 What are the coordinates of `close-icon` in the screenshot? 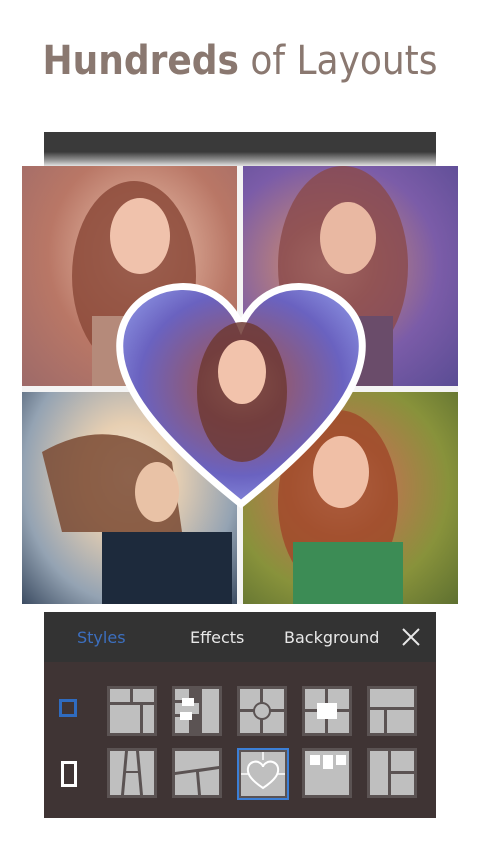 It's located at (411, 637).